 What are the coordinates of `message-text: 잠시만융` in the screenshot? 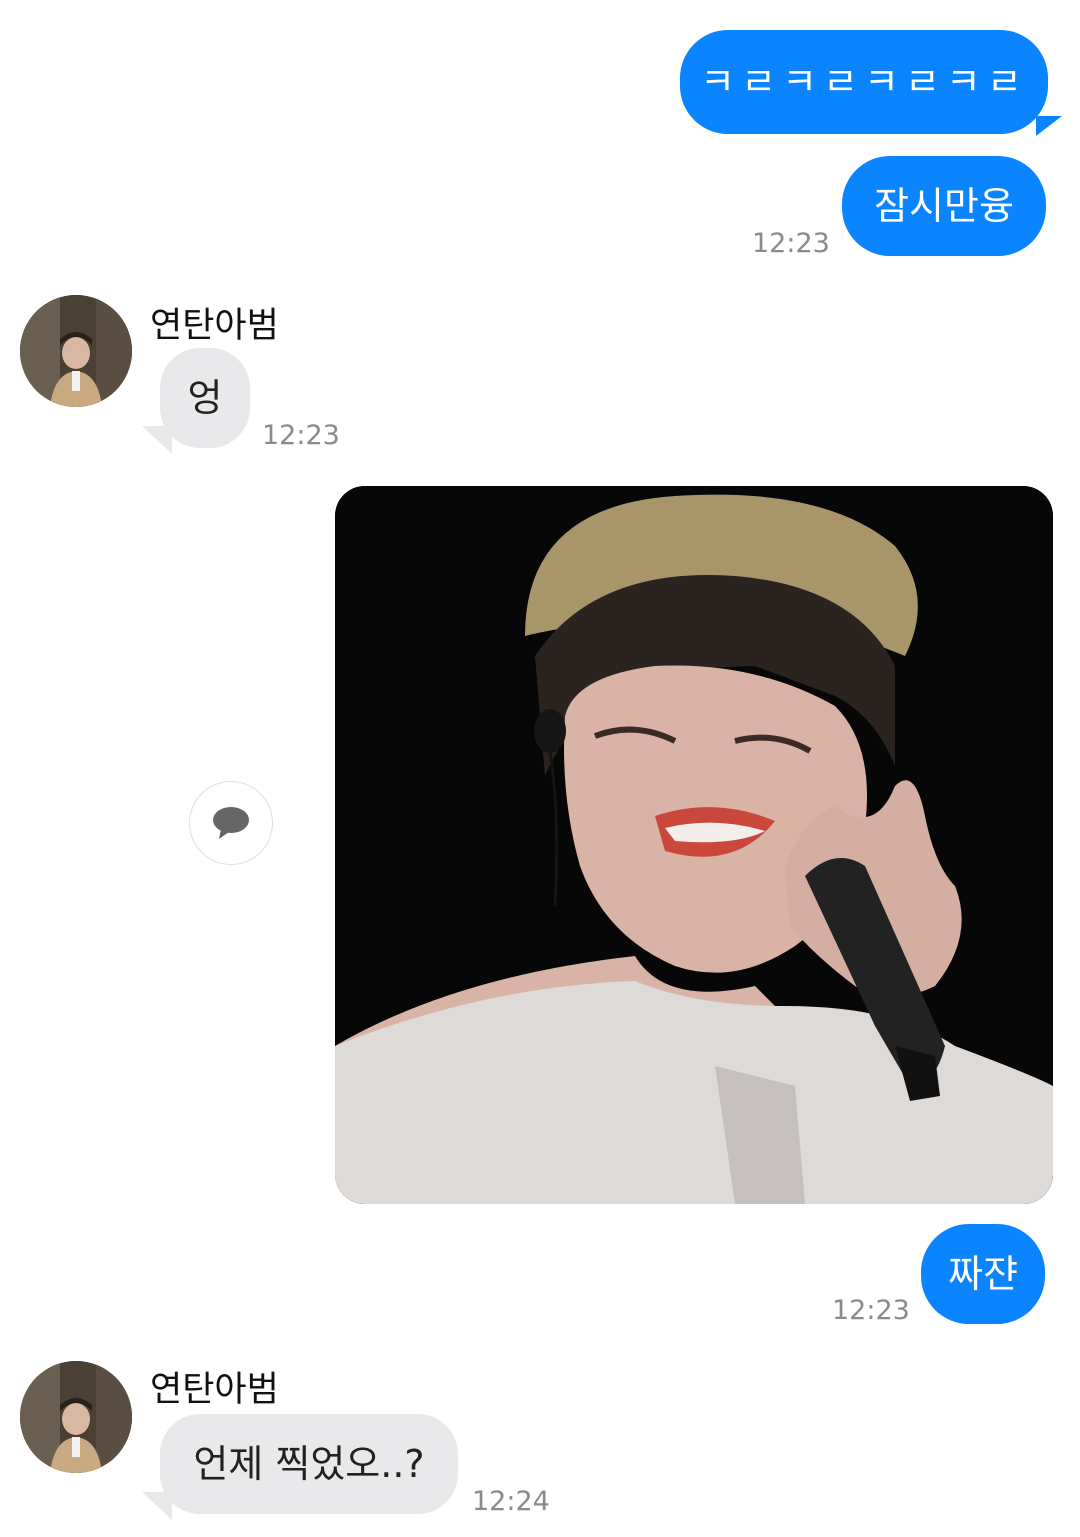 It's located at (944, 206).